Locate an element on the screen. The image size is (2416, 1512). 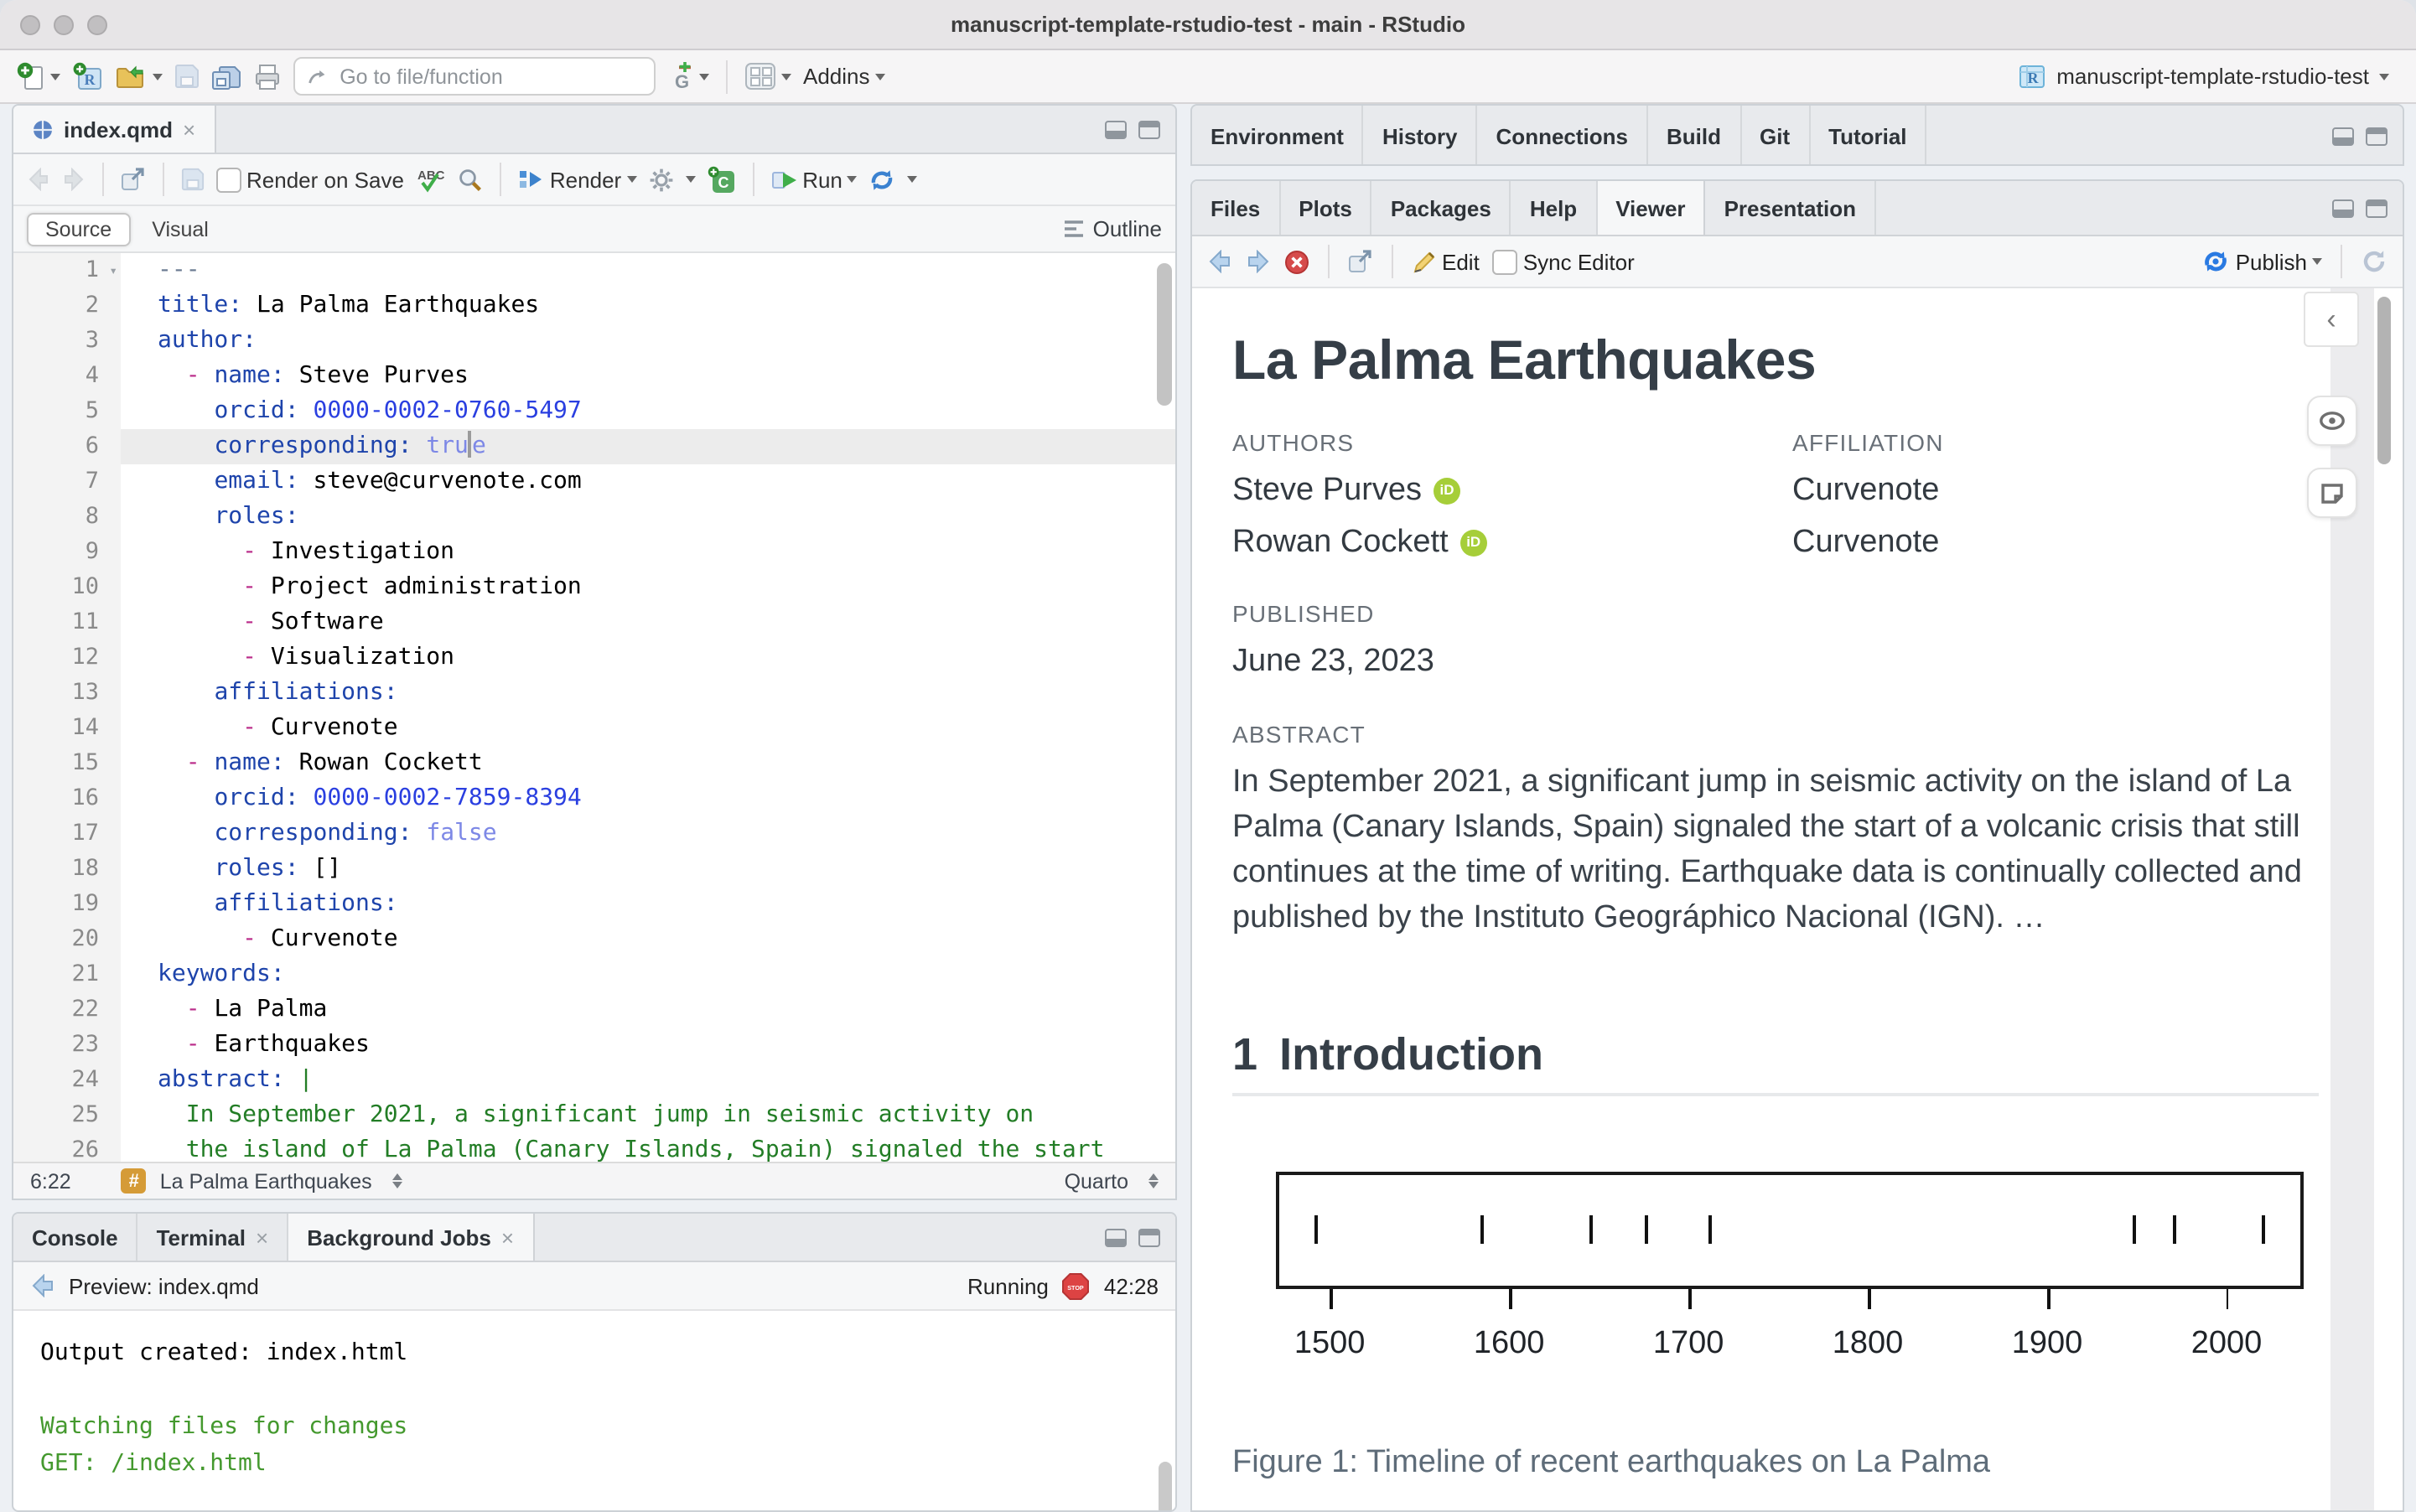
visual-mode-button: Visual is located at coordinates (180, 229).